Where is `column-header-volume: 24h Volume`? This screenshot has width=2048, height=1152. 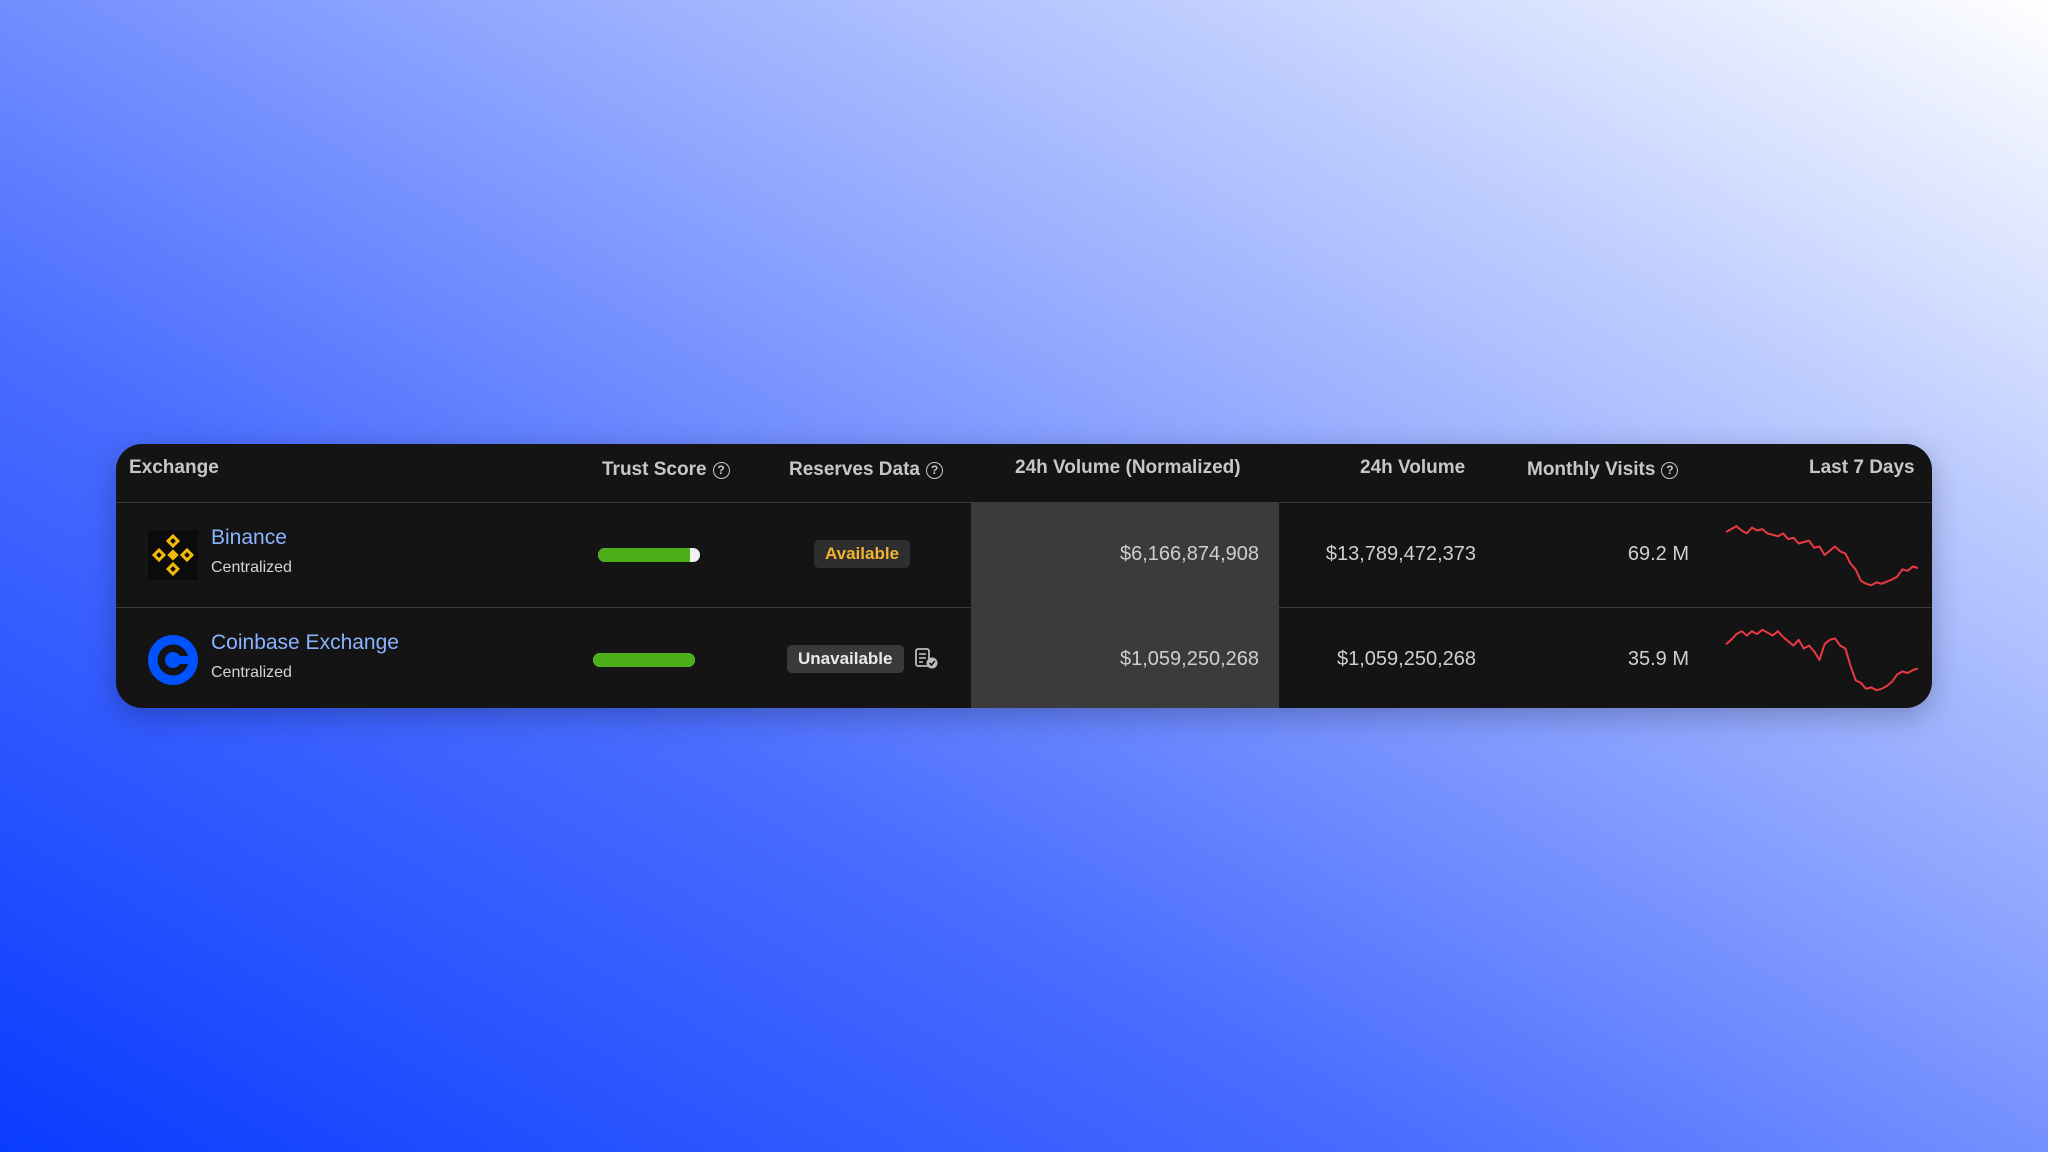
column-header-volume: 24h Volume is located at coordinates (1412, 468).